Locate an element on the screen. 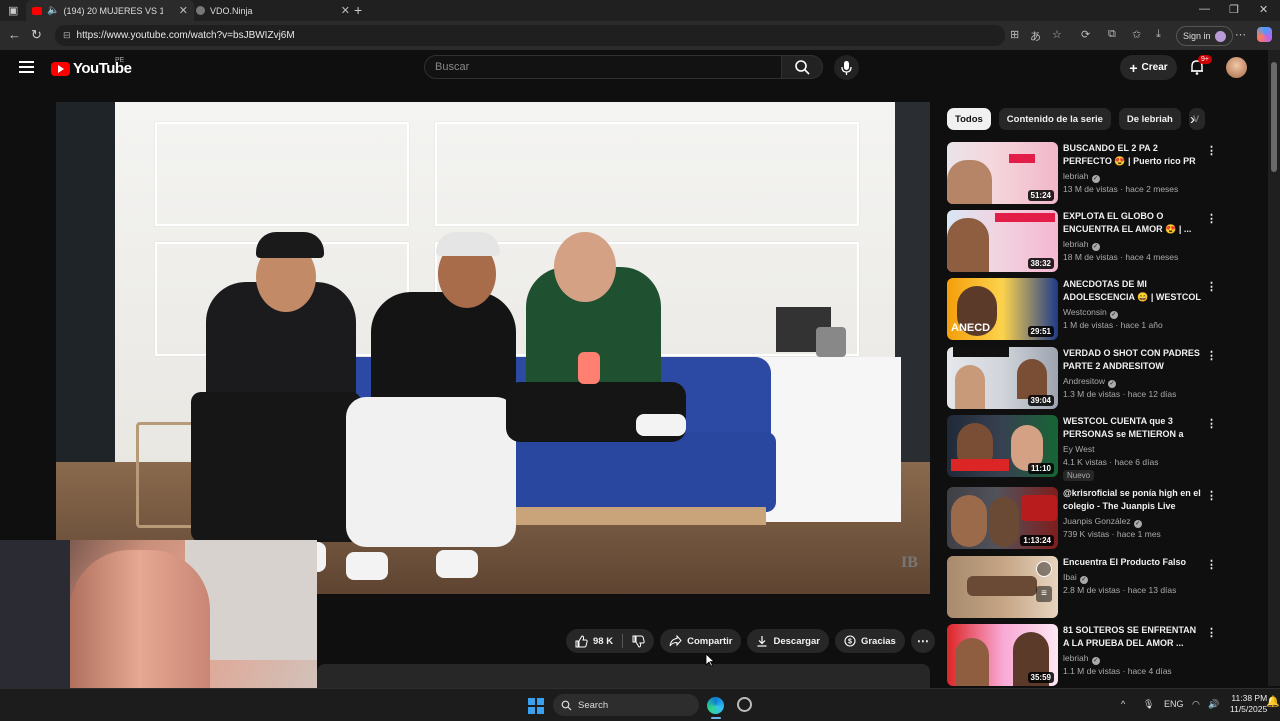 The height and width of the screenshot is (721, 1280). channel-name: Juanpis González ✓ is located at coordinates (1102, 522).